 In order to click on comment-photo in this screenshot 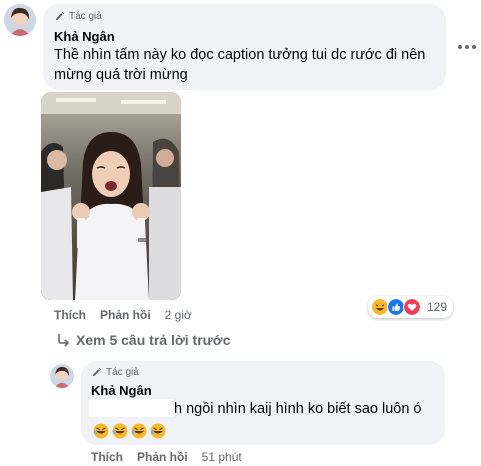, I will do `click(111, 196)`.